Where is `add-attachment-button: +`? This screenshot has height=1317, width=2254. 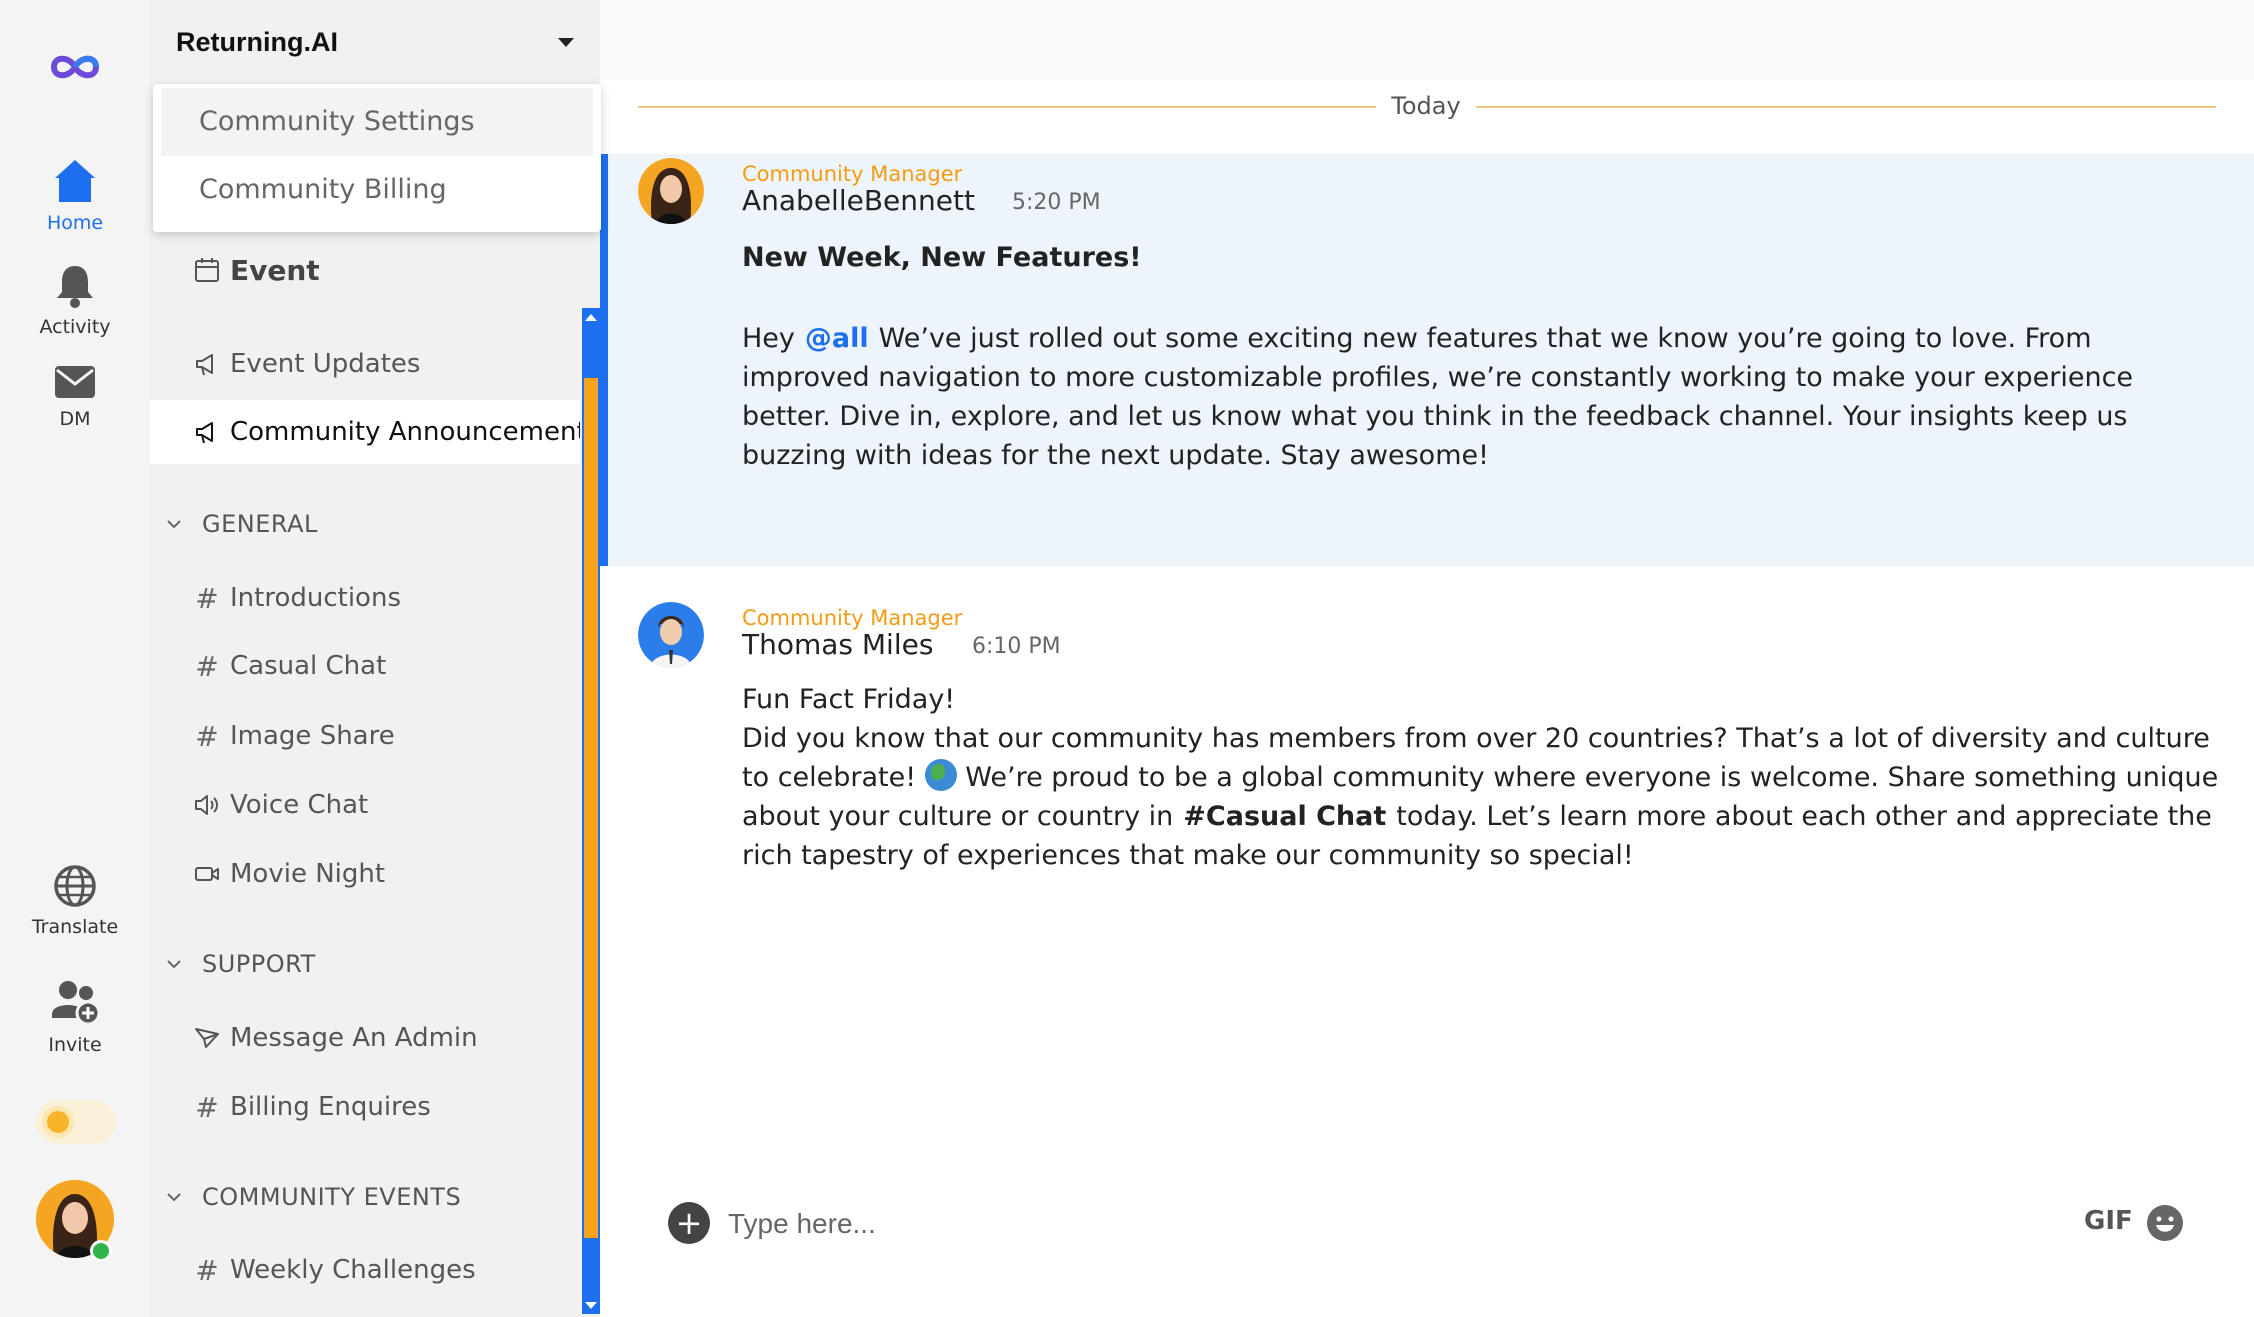
add-attachment-button: + is located at coordinates (689, 1223).